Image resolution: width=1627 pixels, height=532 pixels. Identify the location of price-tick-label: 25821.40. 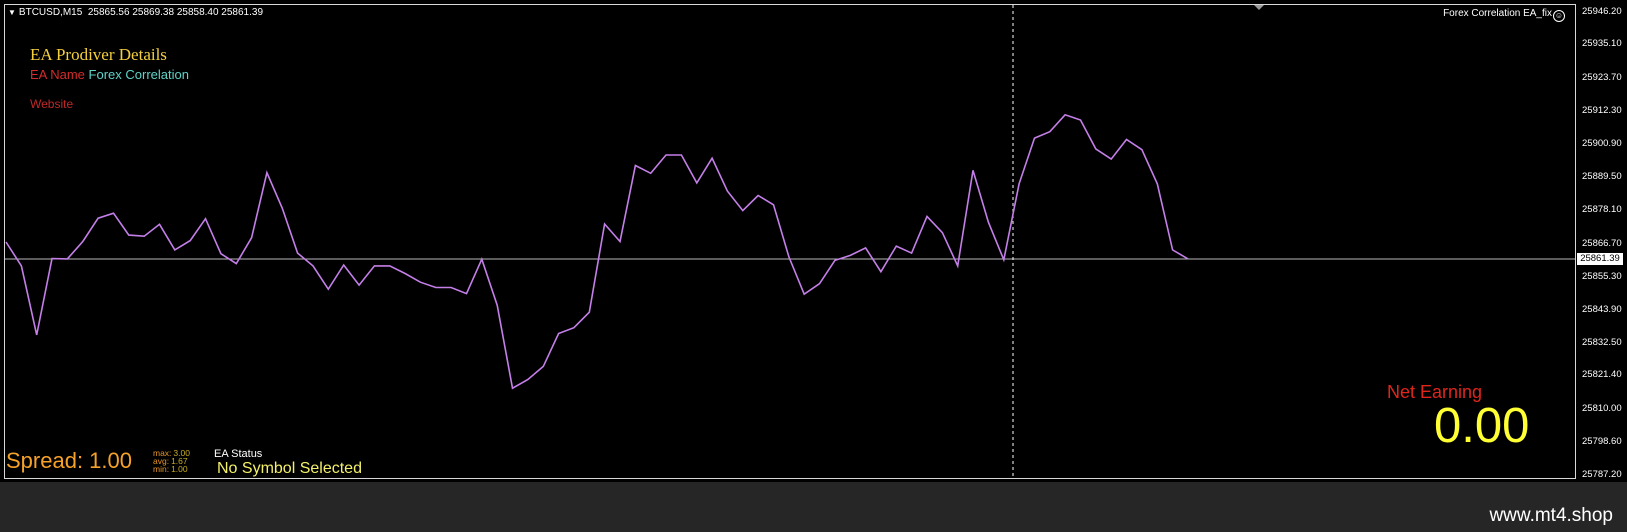
(1602, 375).